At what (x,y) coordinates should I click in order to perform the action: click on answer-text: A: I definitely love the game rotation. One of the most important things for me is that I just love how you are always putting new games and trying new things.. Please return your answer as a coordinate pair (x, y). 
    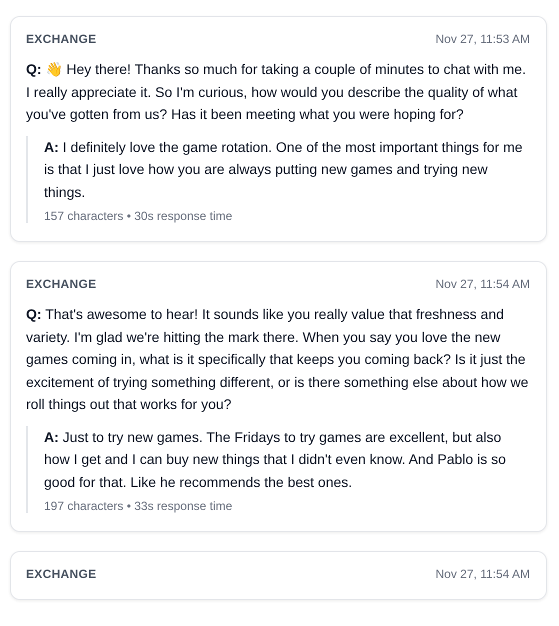
    Looking at the image, I should click on (284, 170).